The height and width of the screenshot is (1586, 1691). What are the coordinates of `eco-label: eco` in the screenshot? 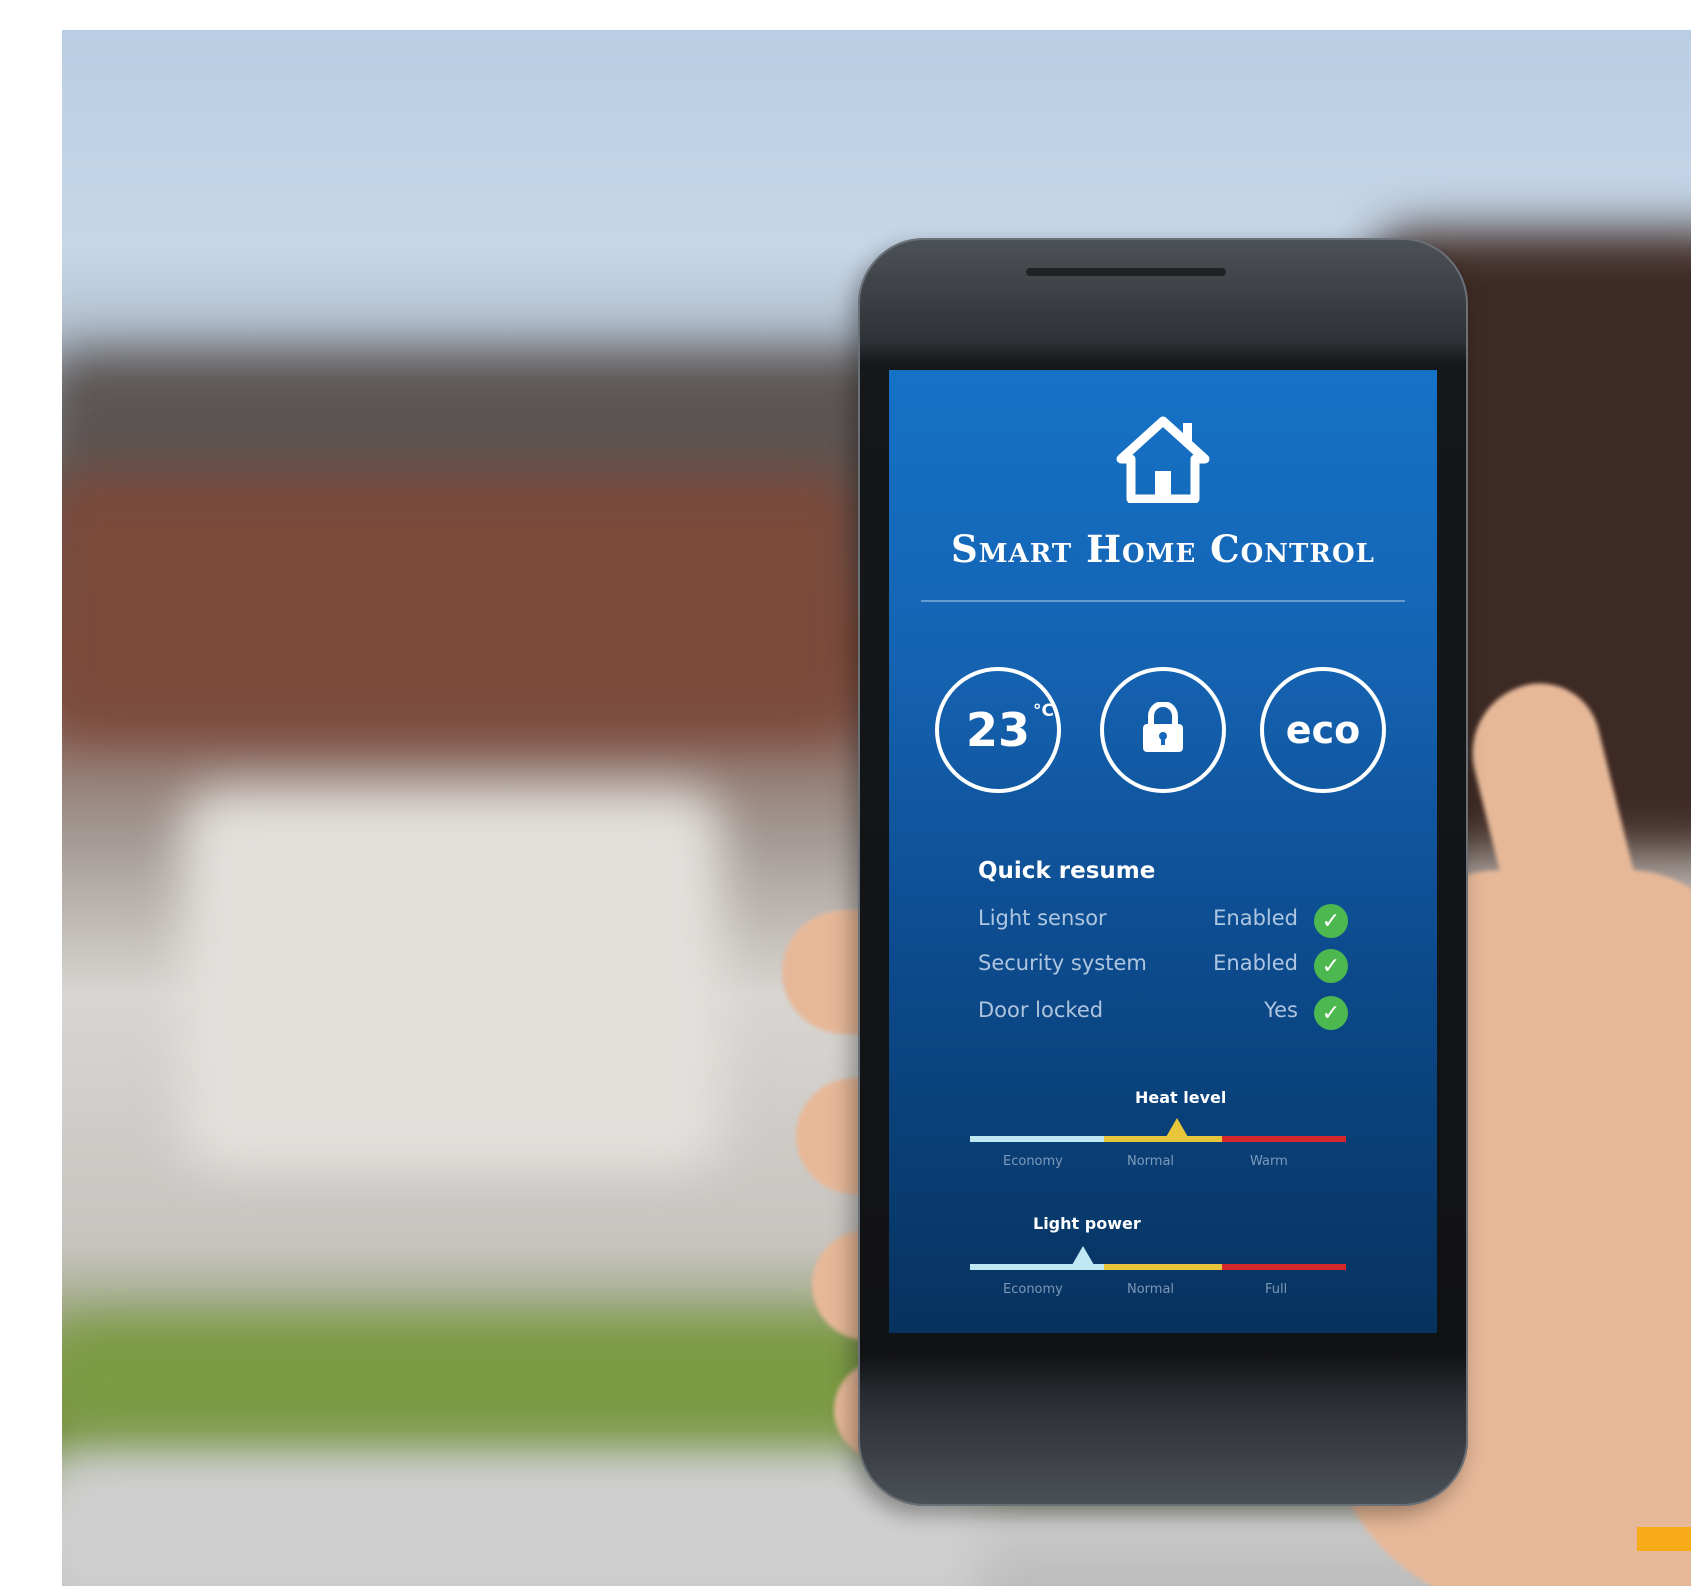 It's located at (1323, 730).